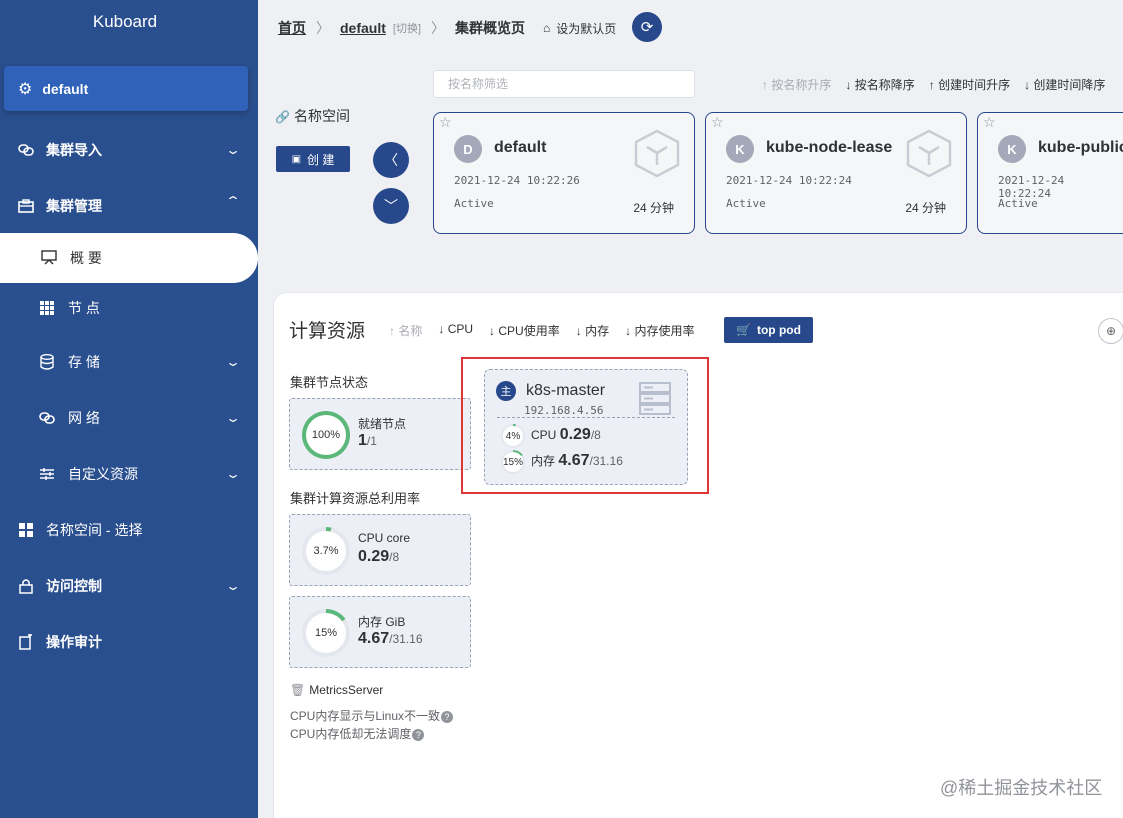 The image size is (1123, 818). Describe the element at coordinates (657, 153) in the screenshot. I see `cube-icon` at that location.